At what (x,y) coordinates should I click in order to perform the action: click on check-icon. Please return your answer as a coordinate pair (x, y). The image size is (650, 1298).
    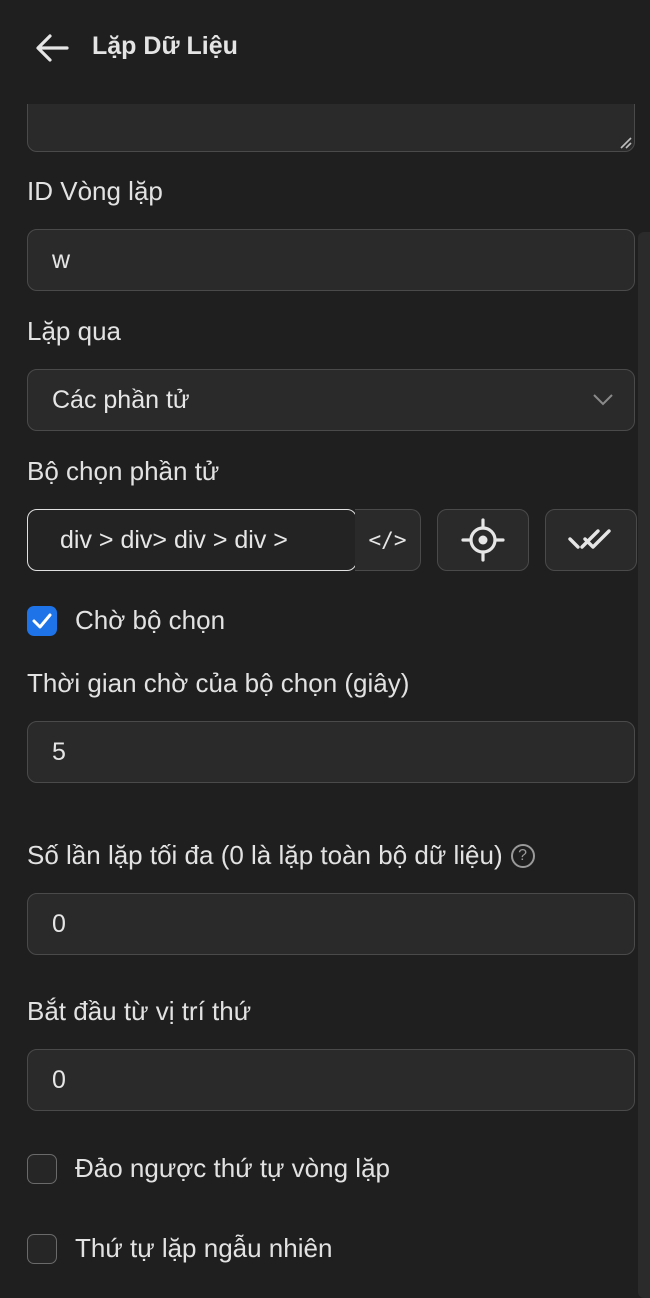
    Looking at the image, I should click on (42, 620).